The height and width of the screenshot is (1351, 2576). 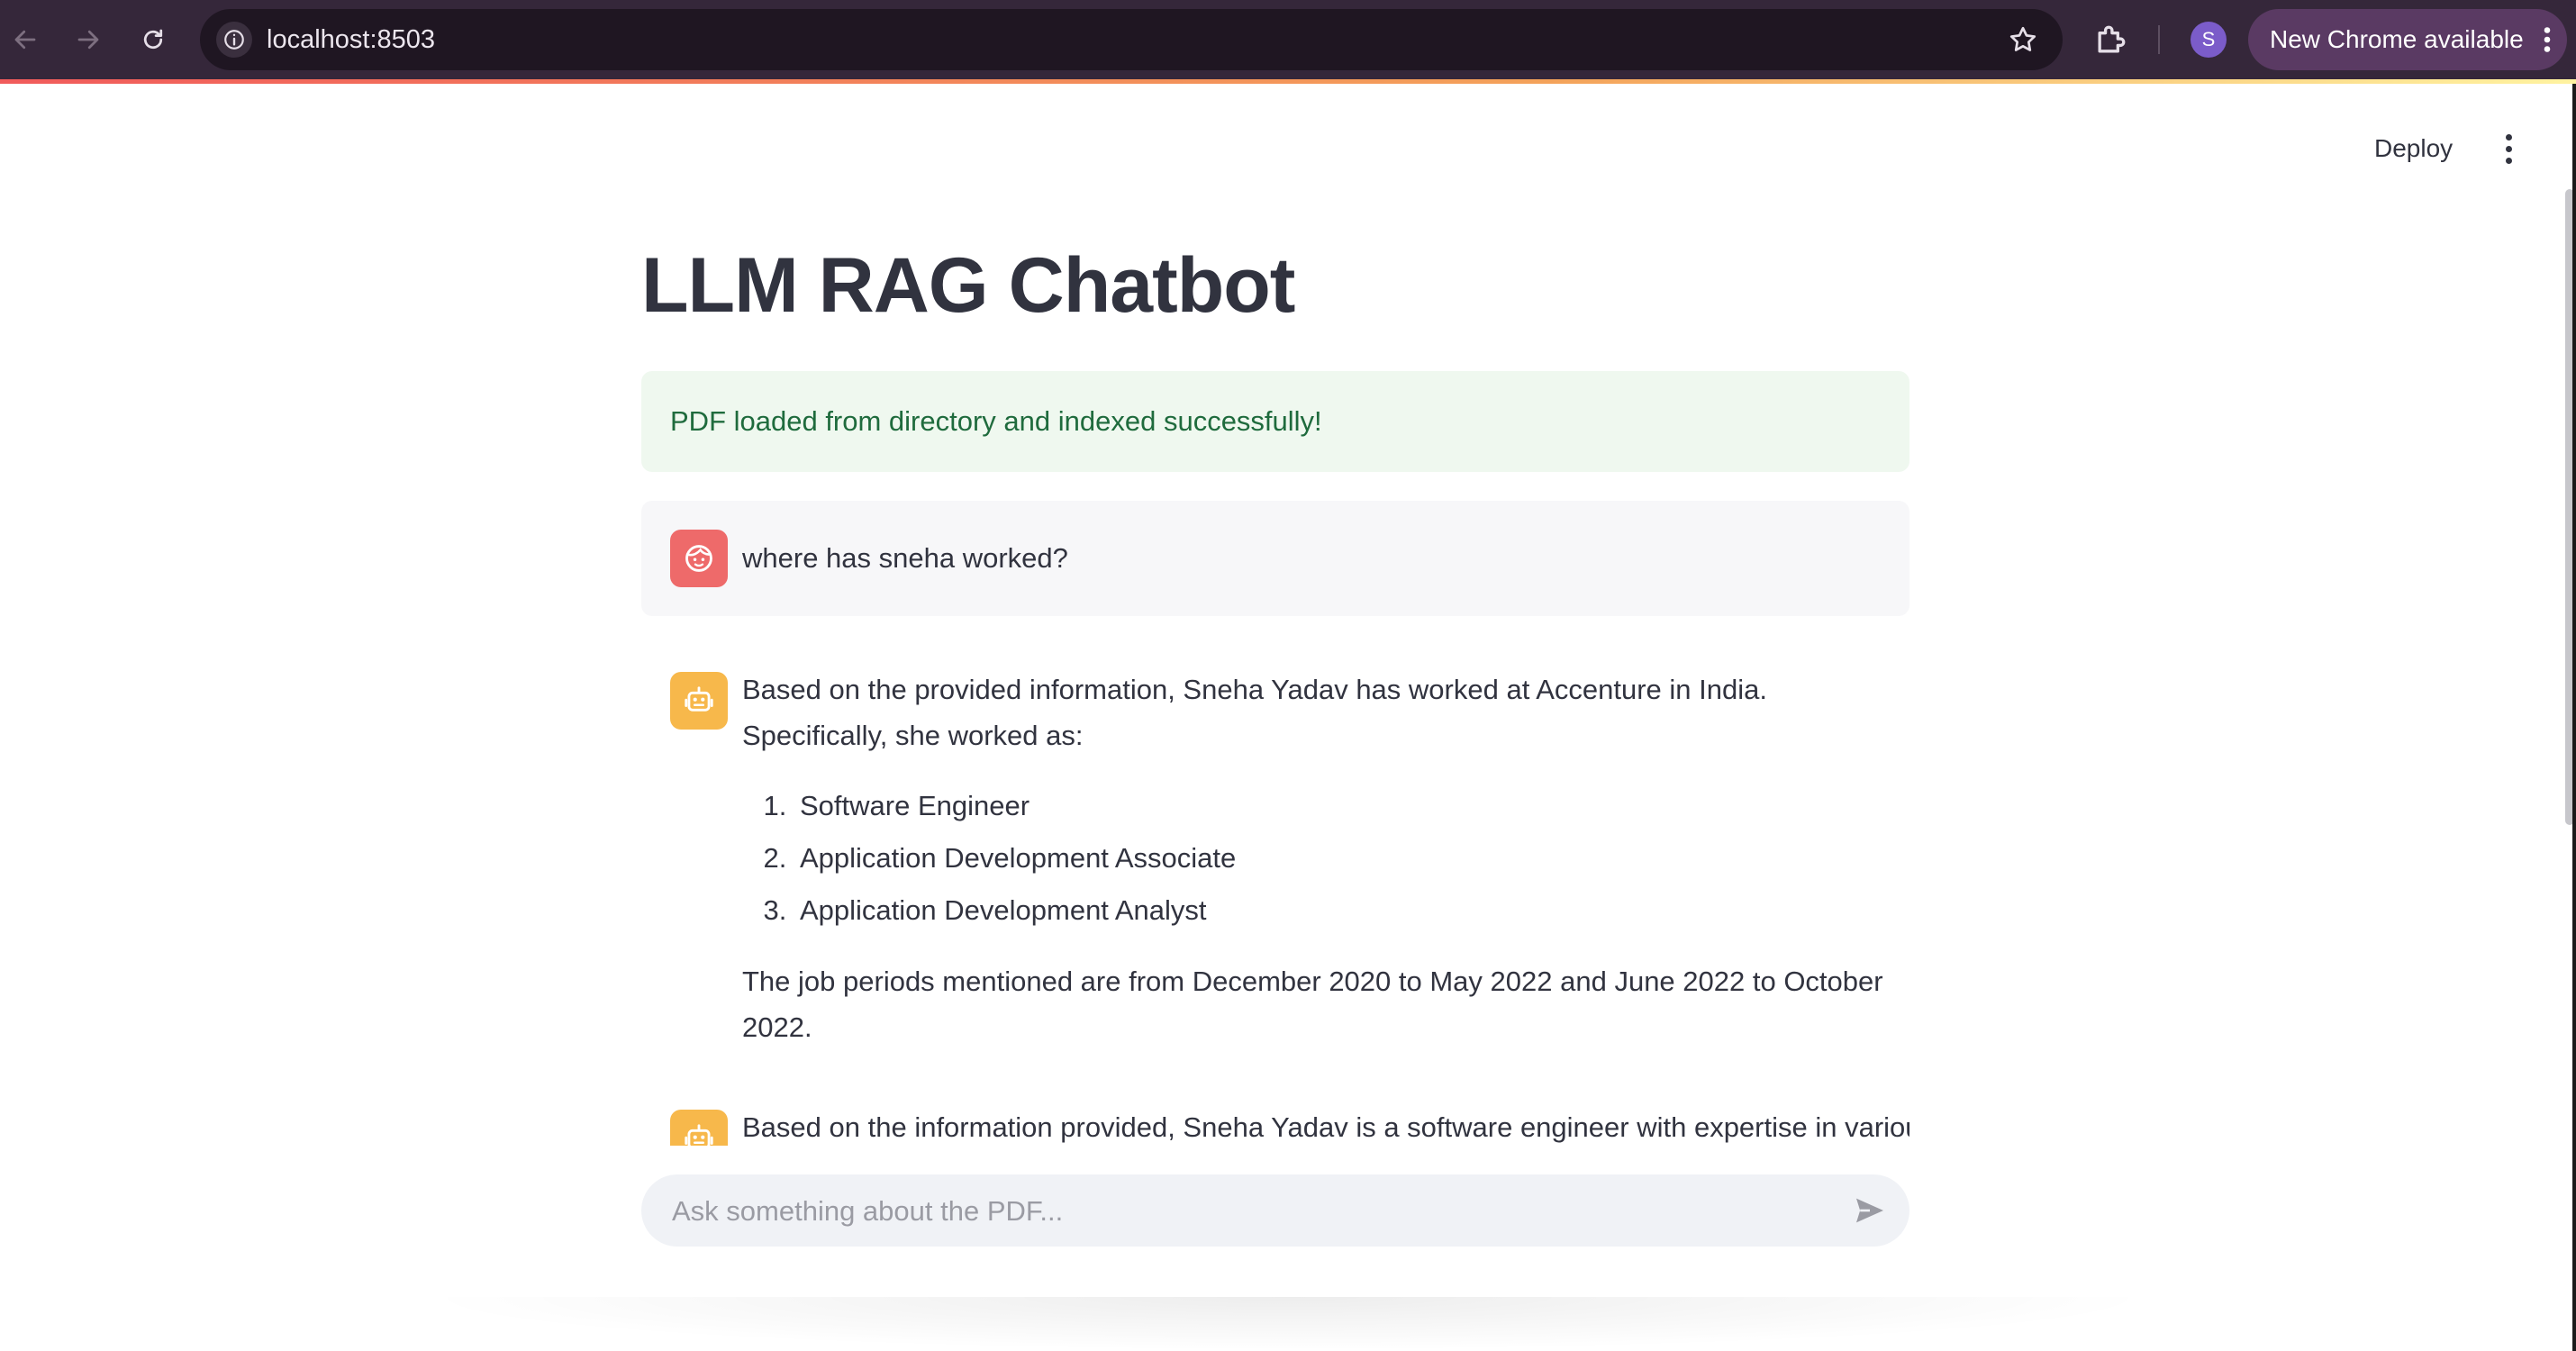 What do you see at coordinates (2413, 148) in the screenshot?
I see `deploy-button: Deploy` at bounding box center [2413, 148].